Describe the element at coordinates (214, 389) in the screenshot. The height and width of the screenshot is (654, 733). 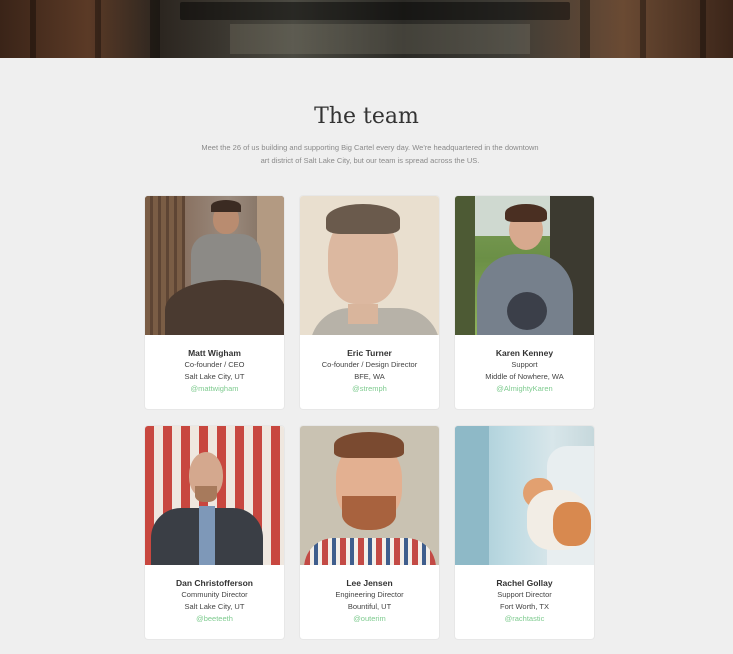
I see `member-twitter-link: @mattwigham` at that location.